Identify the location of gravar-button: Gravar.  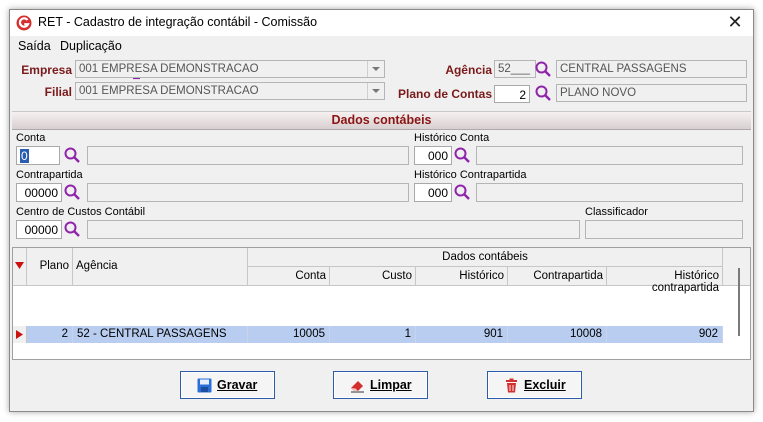
(227, 385).